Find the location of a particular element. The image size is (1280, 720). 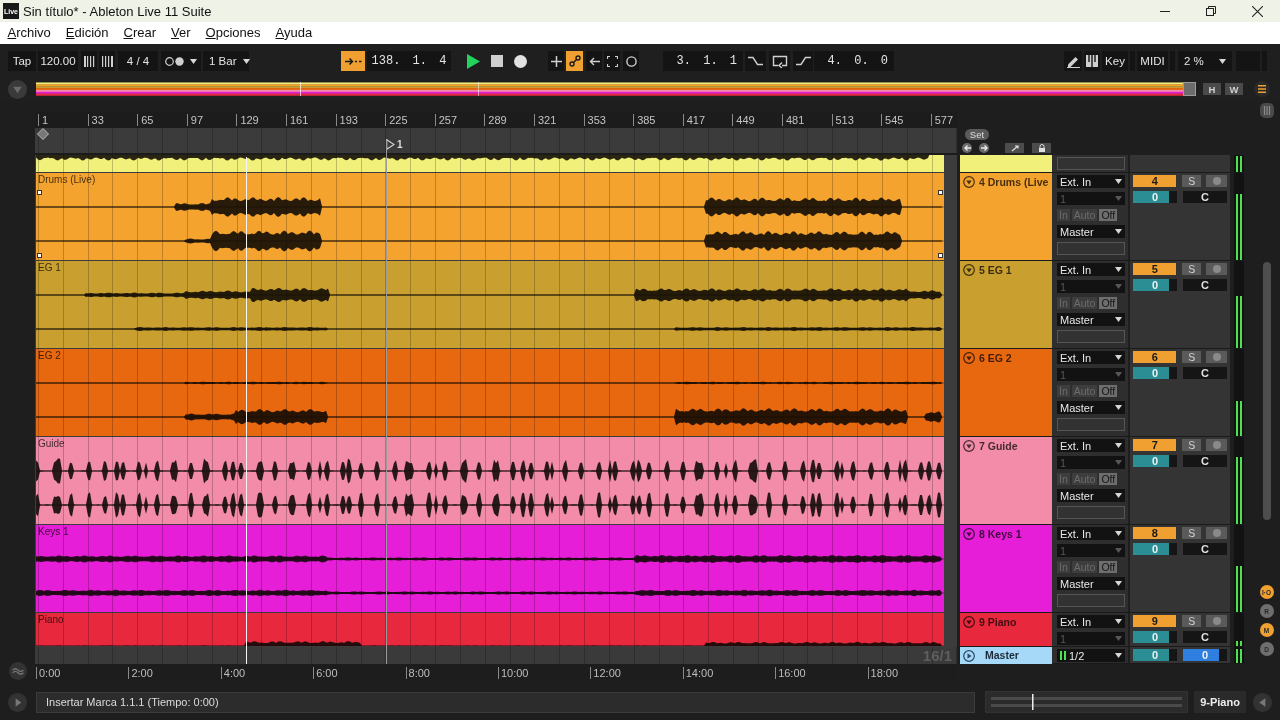

time-signature-field: 4 / 4 is located at coordinates (138, 61).